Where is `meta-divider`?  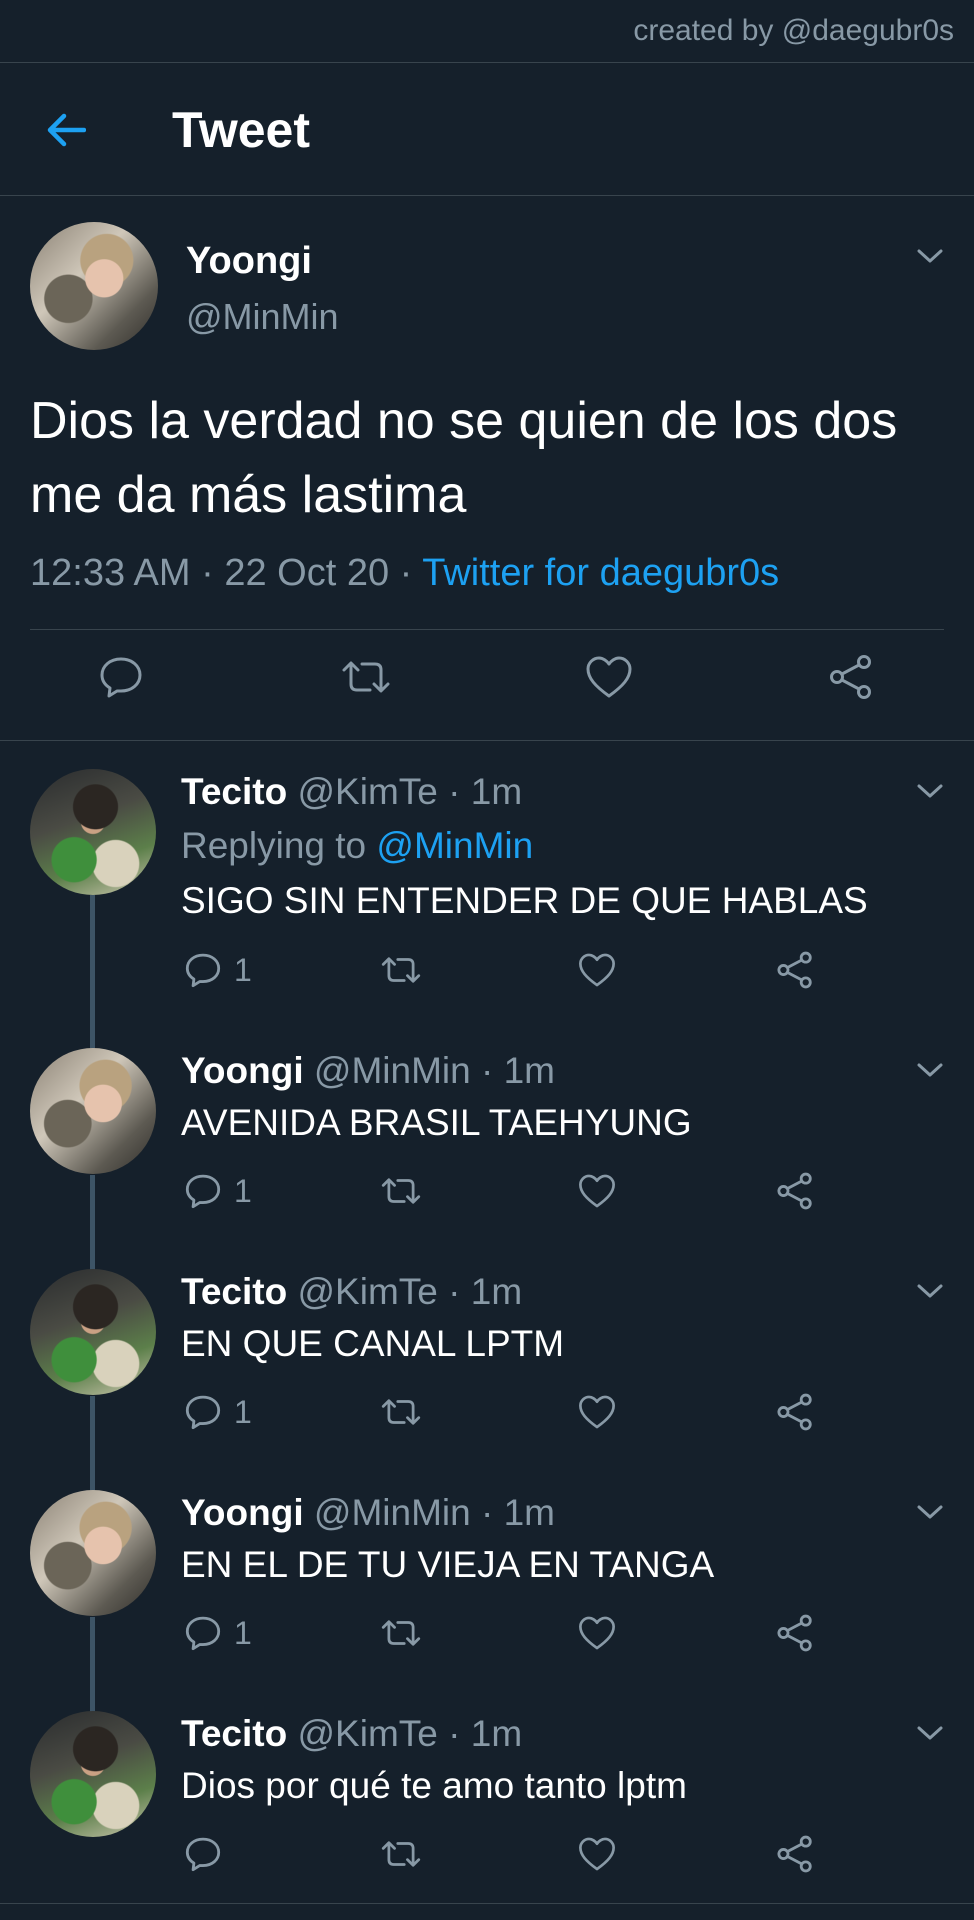
meta-divider is located at coordinates (487, 629).